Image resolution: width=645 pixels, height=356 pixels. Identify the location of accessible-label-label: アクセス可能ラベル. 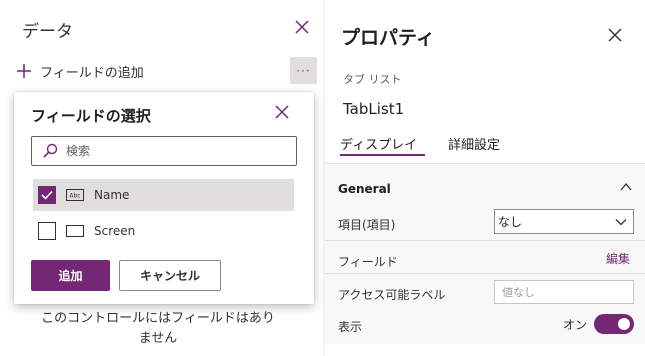
(392, 295).